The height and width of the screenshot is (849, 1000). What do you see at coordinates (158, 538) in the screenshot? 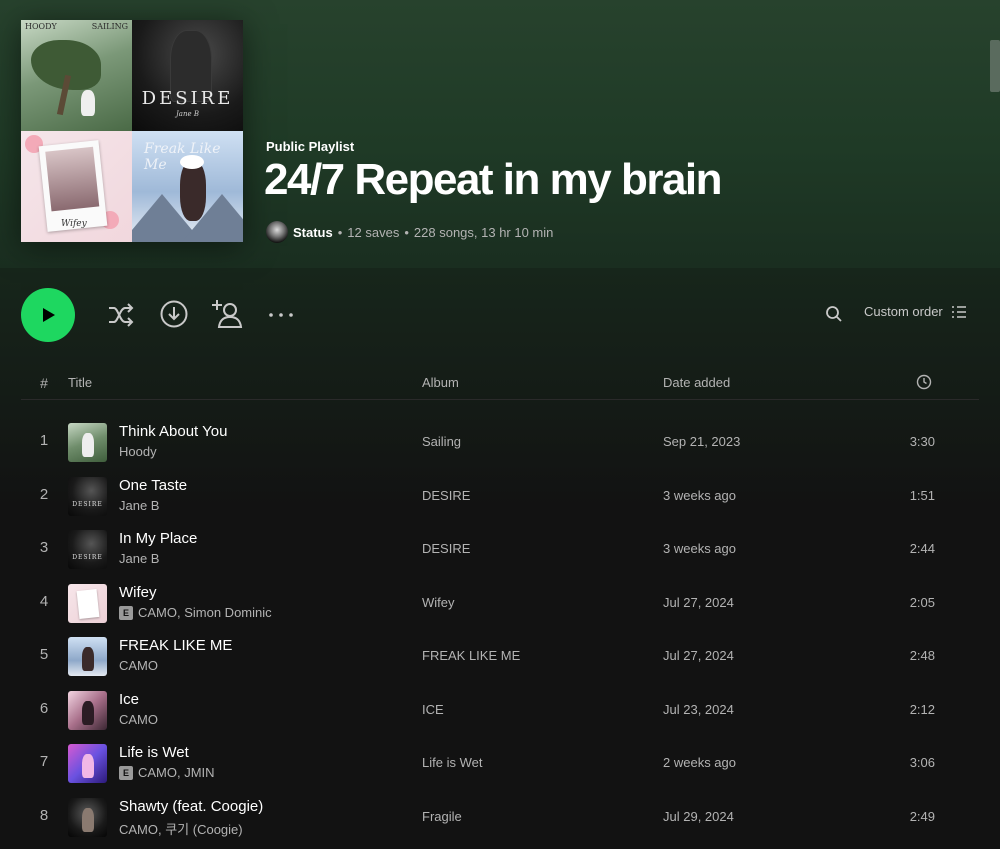
I see `track-title: In My Place` at bounding box center [158, 538].